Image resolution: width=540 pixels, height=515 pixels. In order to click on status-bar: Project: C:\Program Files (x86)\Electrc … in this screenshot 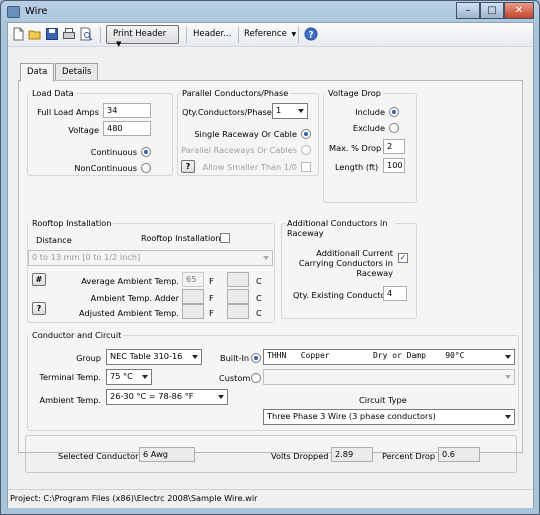, I will do `click(270, 498)`.